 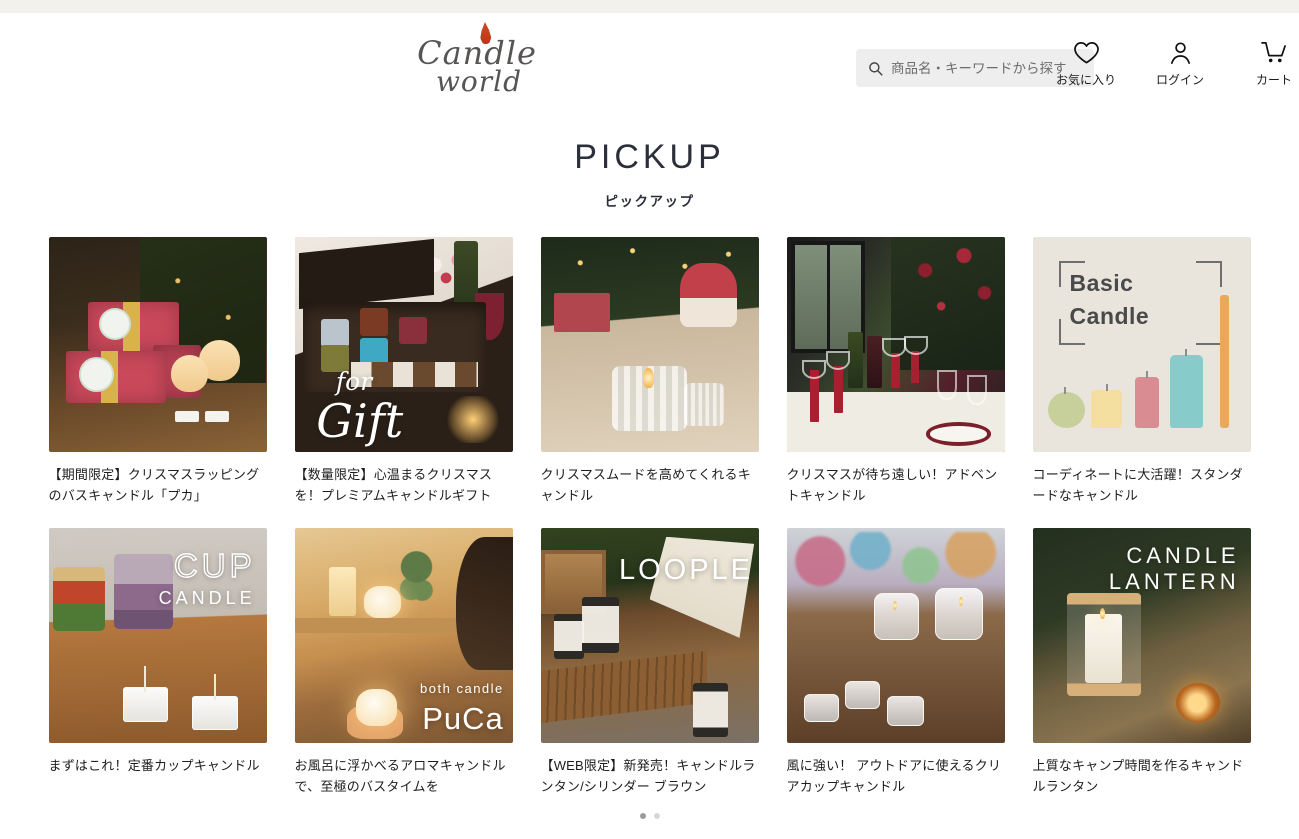 I want to click on section-header: PICKUP ピックアップ, so click(x=649, y=174).